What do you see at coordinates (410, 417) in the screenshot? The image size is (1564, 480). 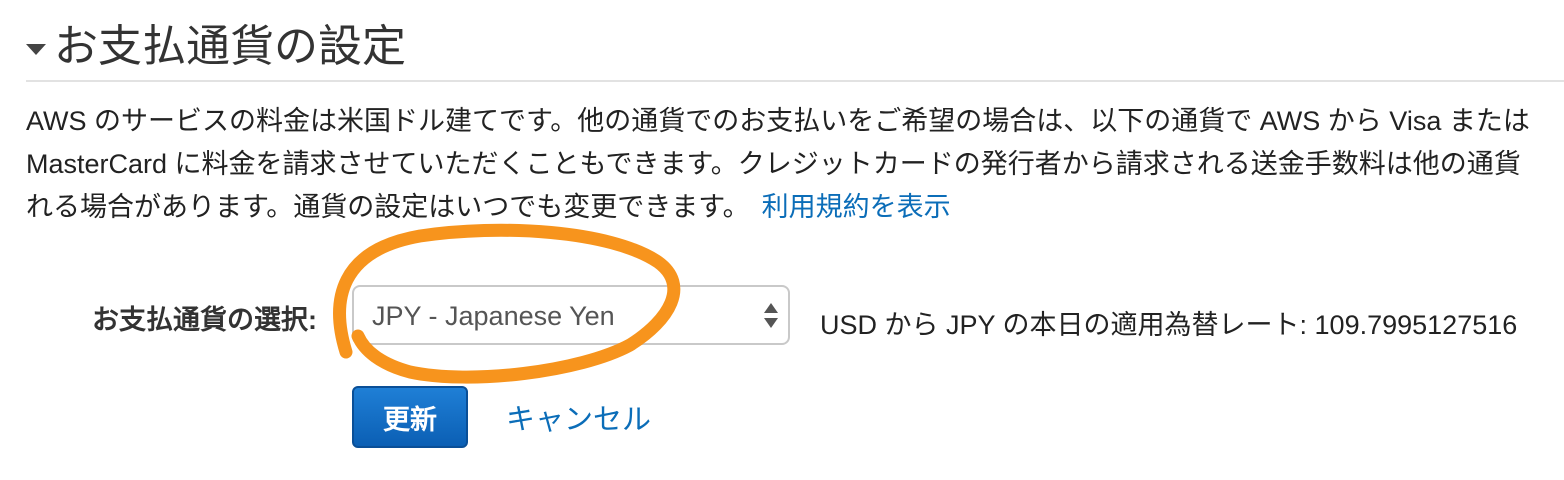 I see `update-button: 更新` at bounding box center [410, 417].